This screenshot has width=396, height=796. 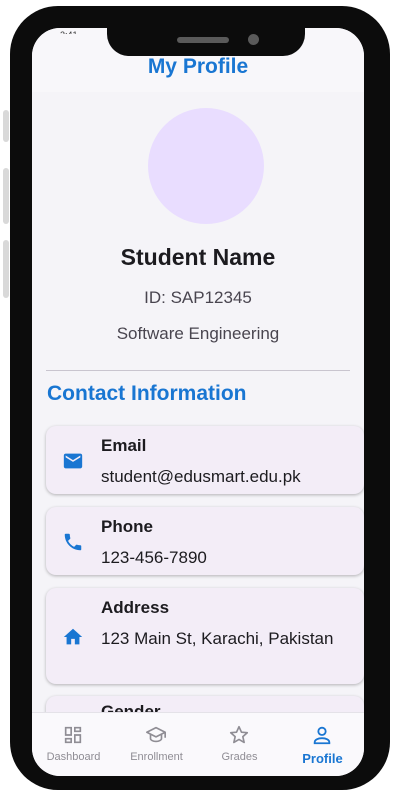 I want to click on nav-item-dashboard: Dashboard, so click(x=73, y=744).